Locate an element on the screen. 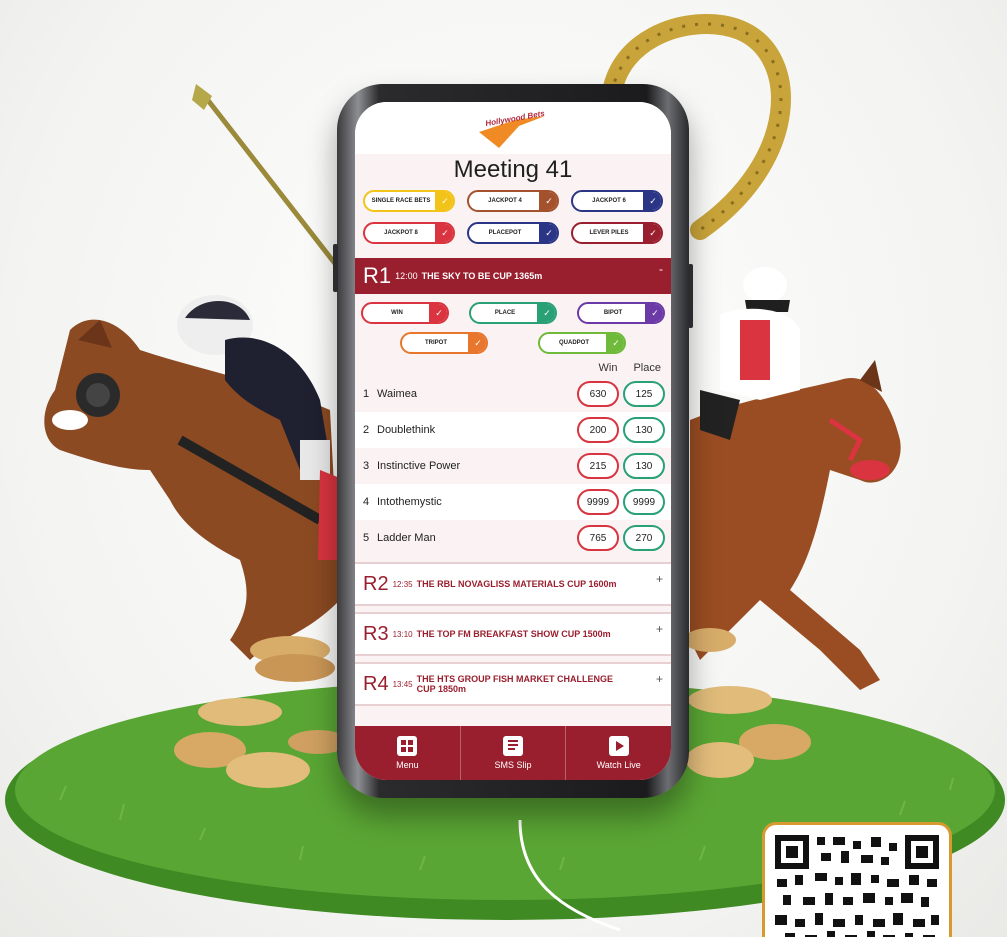 Image resolution: width=1007 pixels, height=937 pixels. pool-row-2: TRIPOT ✓ QUADPOT ✓ is located at coordinates (513, 343).